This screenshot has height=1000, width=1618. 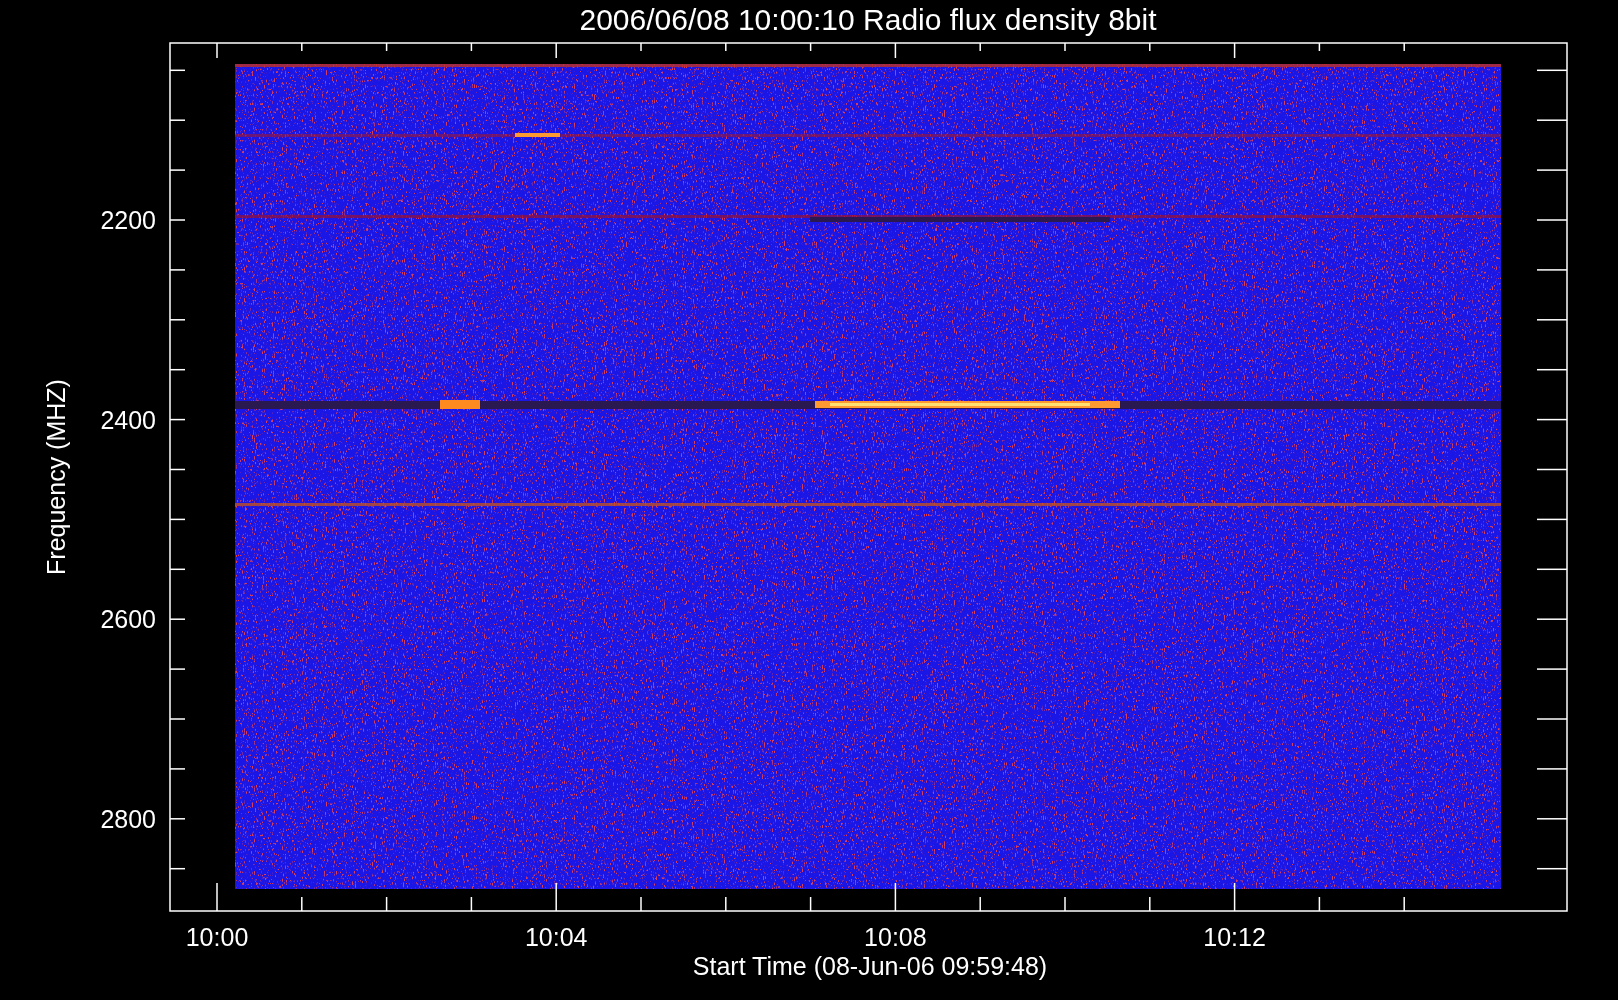 I want to click on y-tick-label: 2600, so click(x=128, y=619).